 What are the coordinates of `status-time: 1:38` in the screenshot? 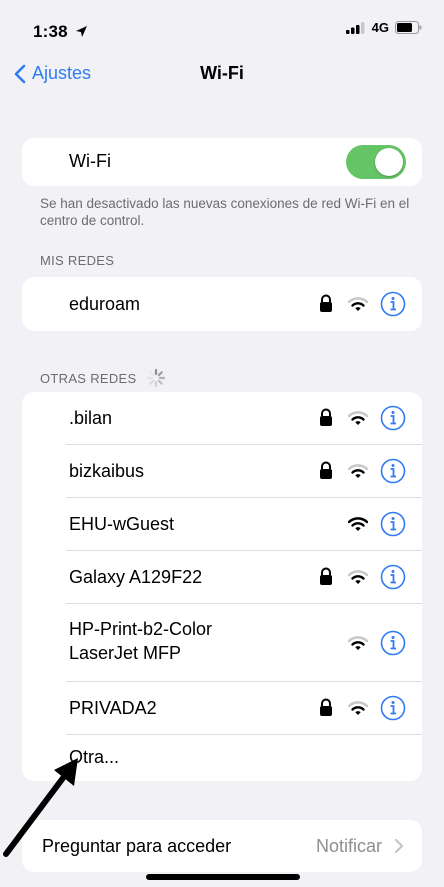 It's located at (60, 32).